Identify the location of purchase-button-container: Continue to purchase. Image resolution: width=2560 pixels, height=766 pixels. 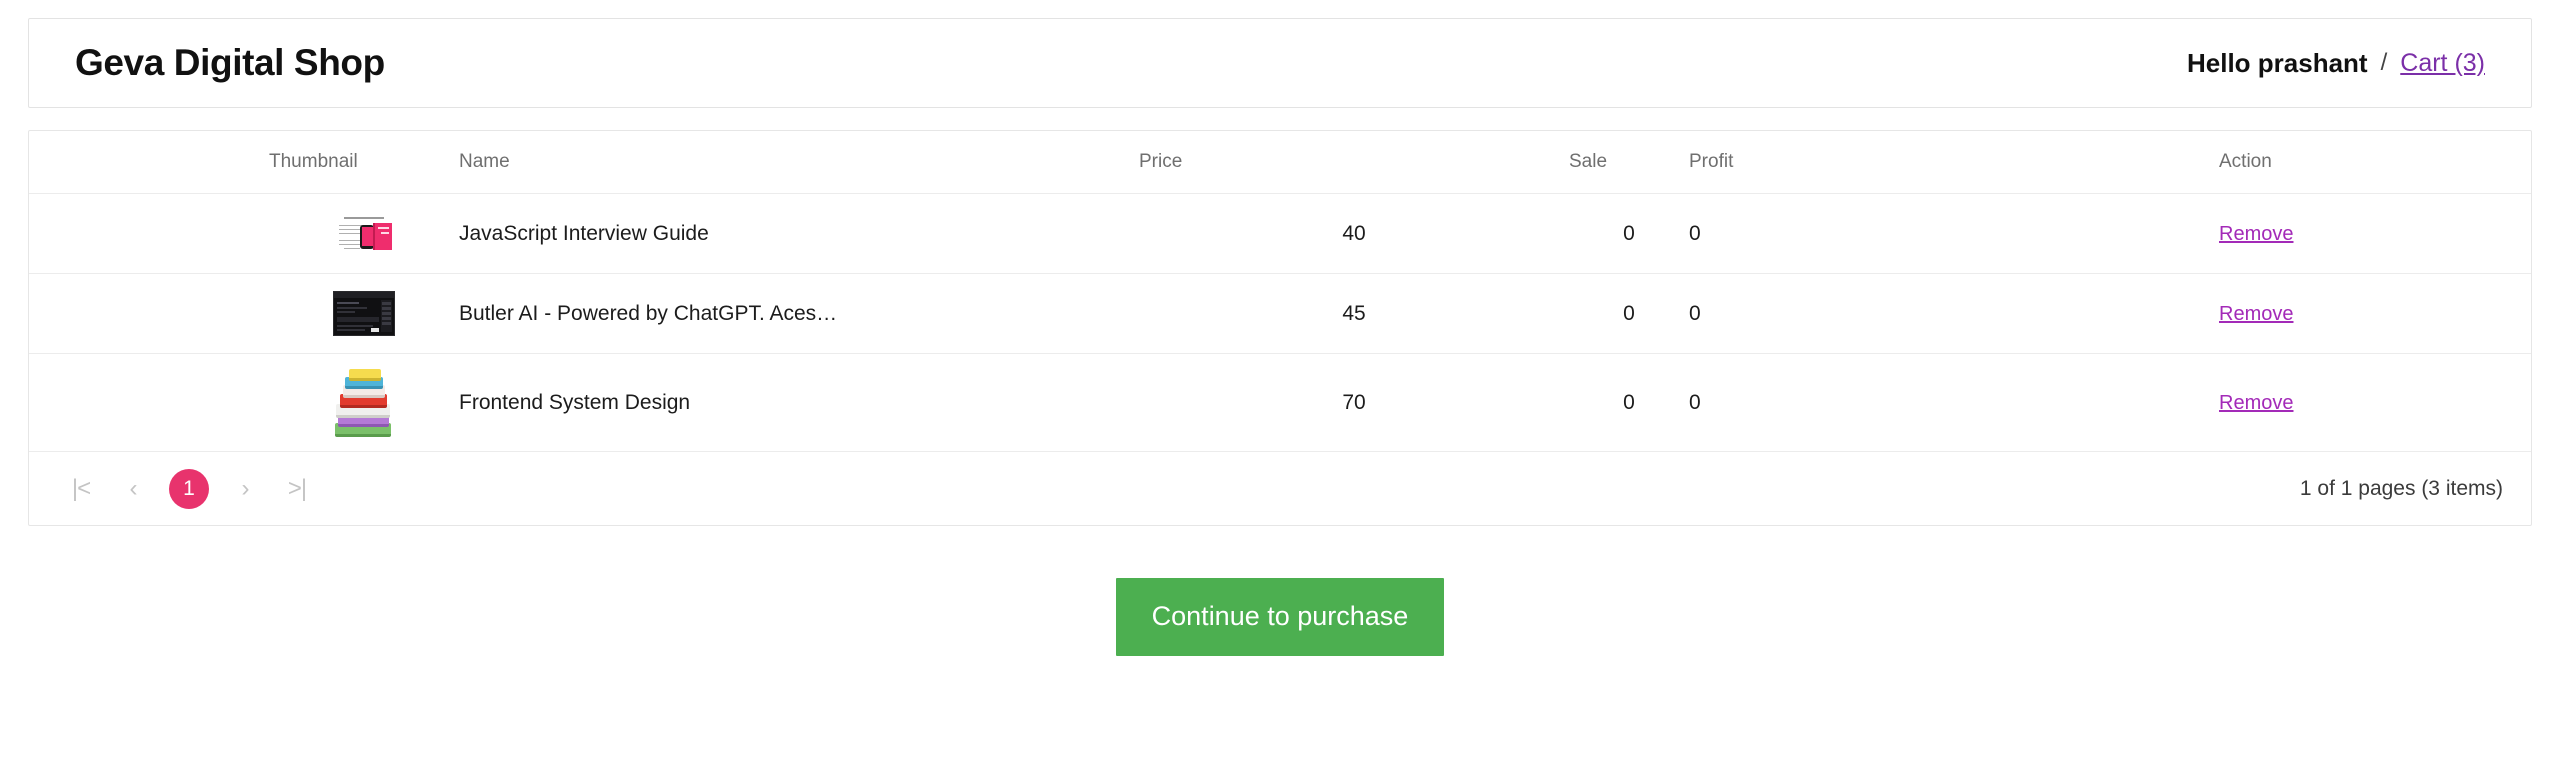
(1280, 617).